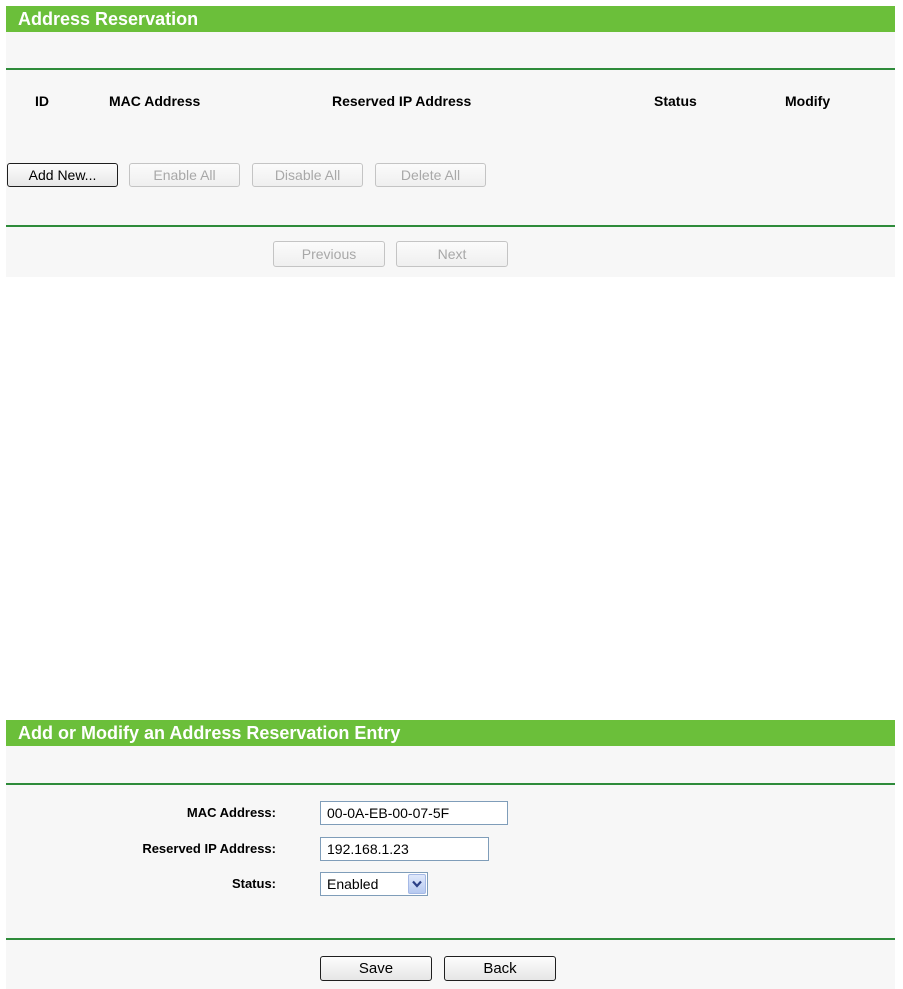  I want to click on reserved-ip-label: Reserved IP Address:, so click(209, 848).